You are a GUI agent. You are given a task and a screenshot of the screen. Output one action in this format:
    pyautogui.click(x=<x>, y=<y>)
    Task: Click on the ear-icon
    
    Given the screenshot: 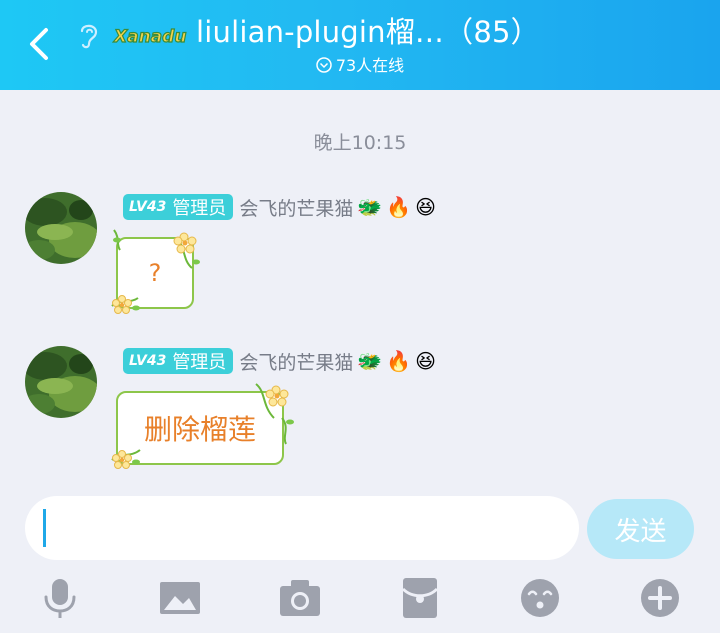 What is the action you would take?
    pyautogui.click(x=89, y=35)
    